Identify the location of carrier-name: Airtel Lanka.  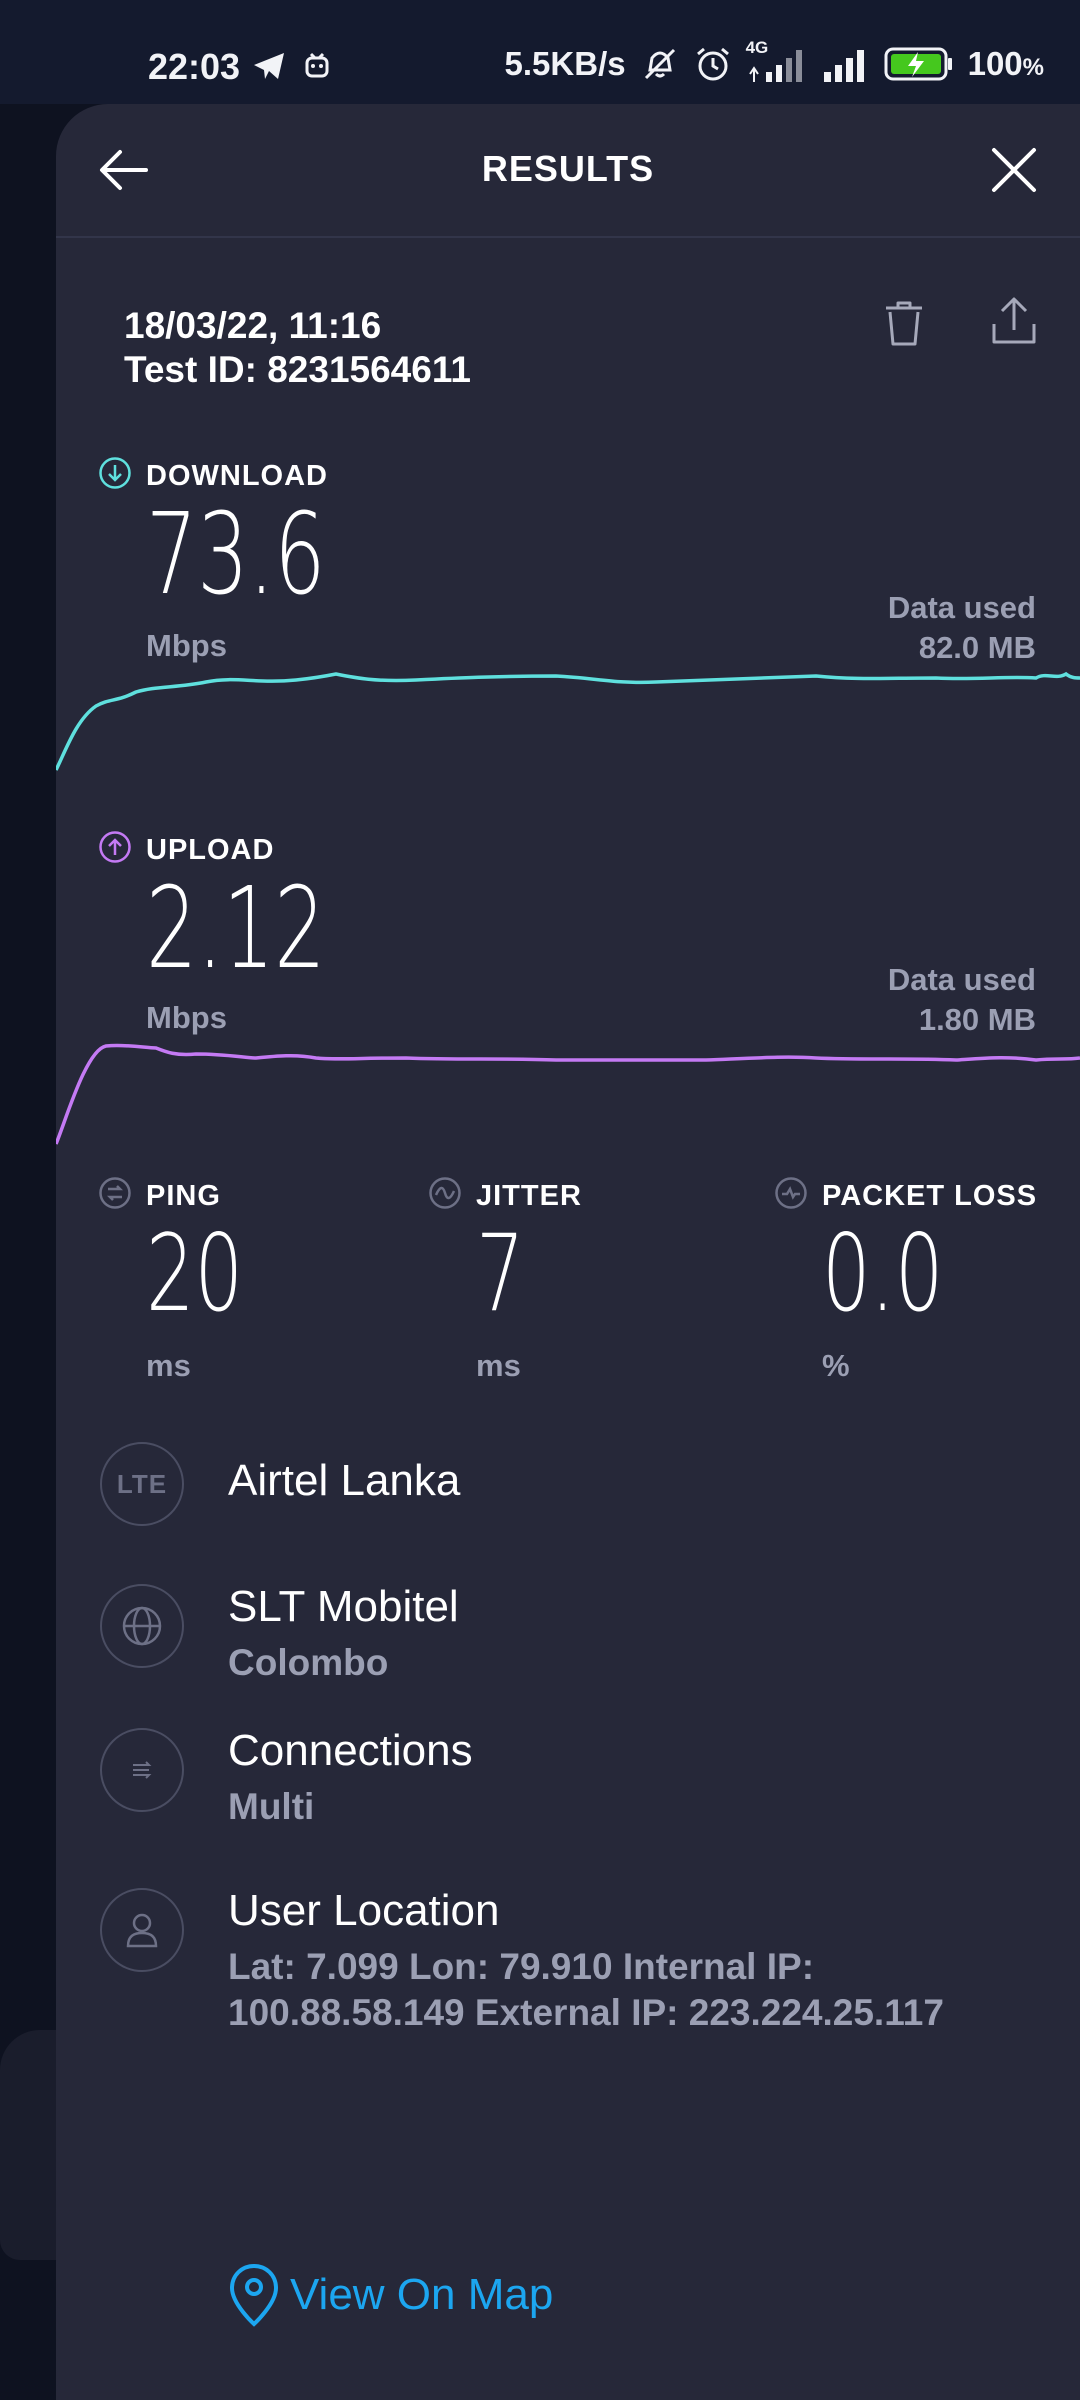
(344, 1480).